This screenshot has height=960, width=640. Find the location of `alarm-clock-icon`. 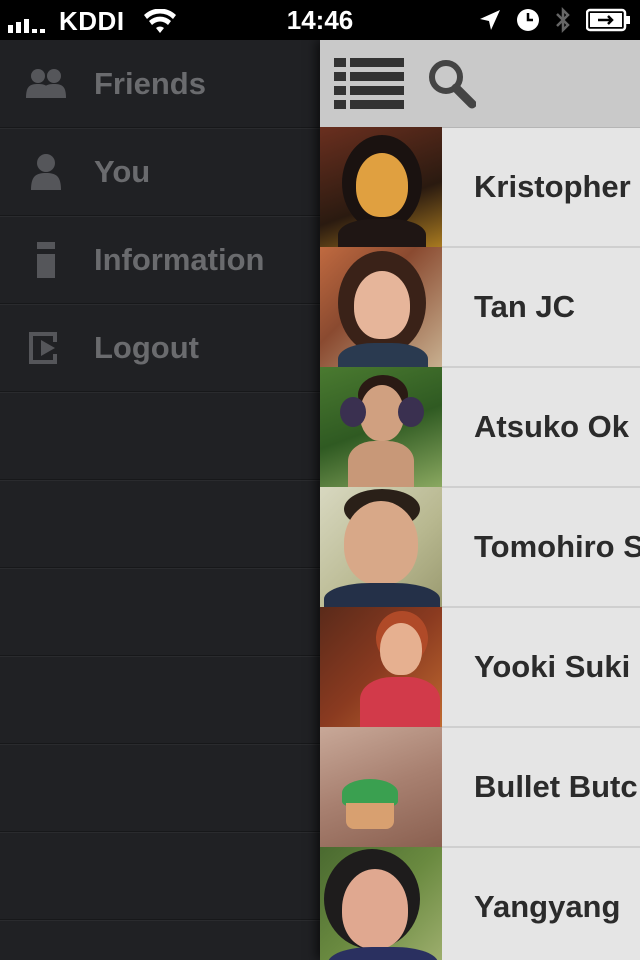

alarm-clock-icon is located at coordinates (528, 20).